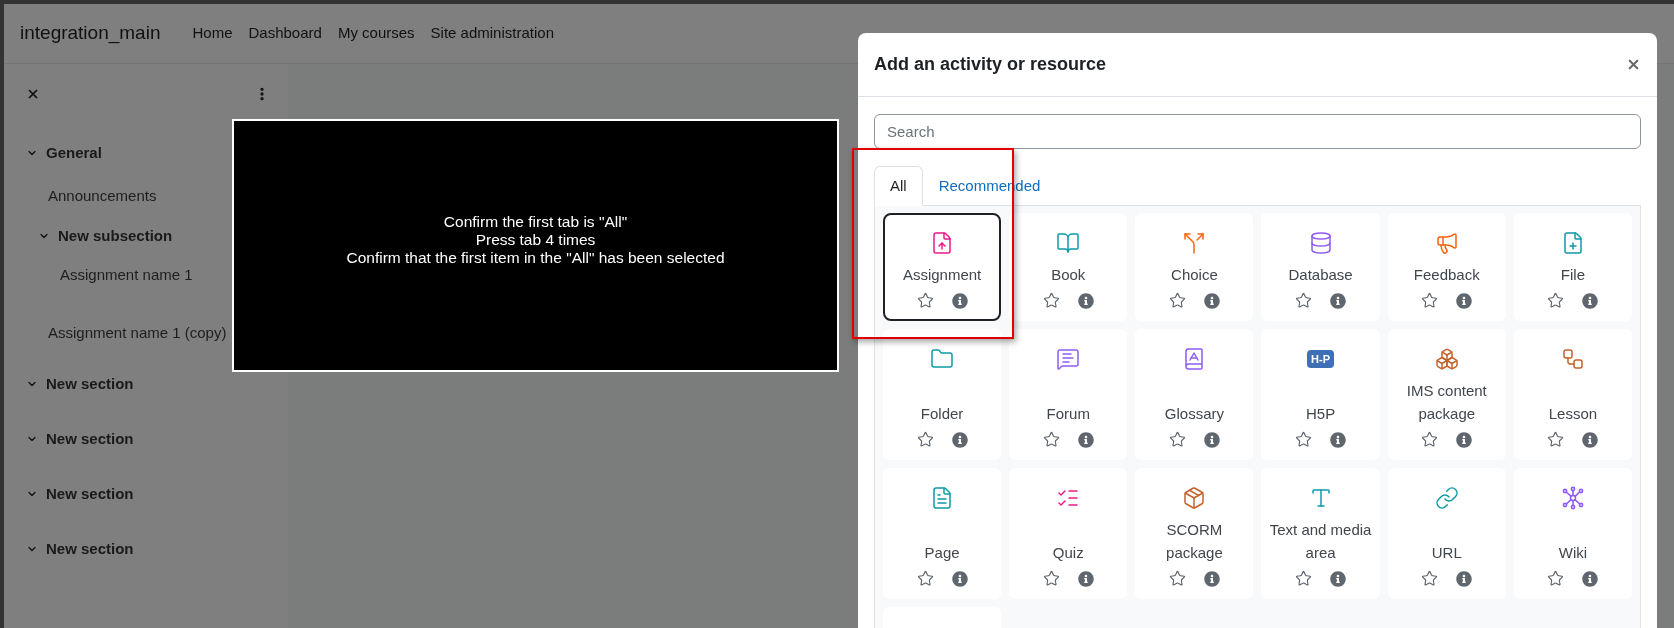 The height and width of the screenshot is (628, 1674). What do you see at coordinates (1320, 541) in the screenshot?
I see `activity-name: Text and media area` at bounding box center [1320, 541].